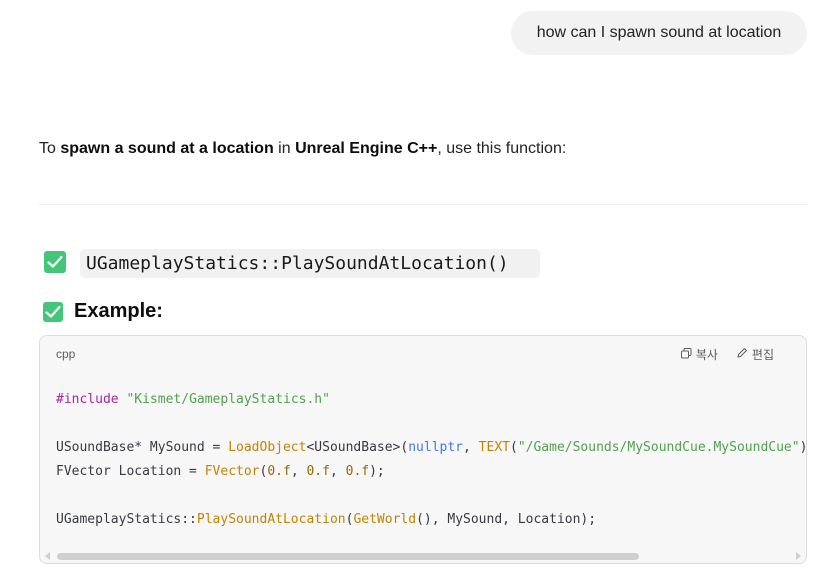 Image resolution: width=833 pixels, height=580 pixels. I want to click on intro-bold-2: Unreal Engine C++, so click(366, 148).